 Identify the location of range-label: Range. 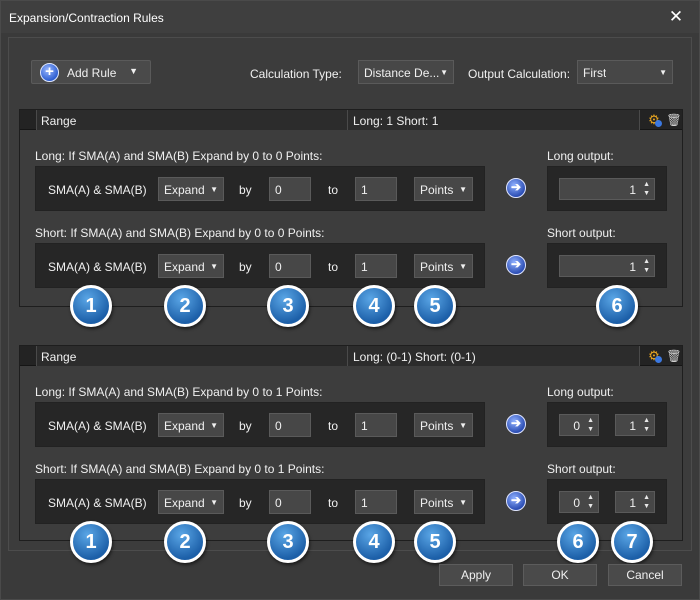
(59, 121).